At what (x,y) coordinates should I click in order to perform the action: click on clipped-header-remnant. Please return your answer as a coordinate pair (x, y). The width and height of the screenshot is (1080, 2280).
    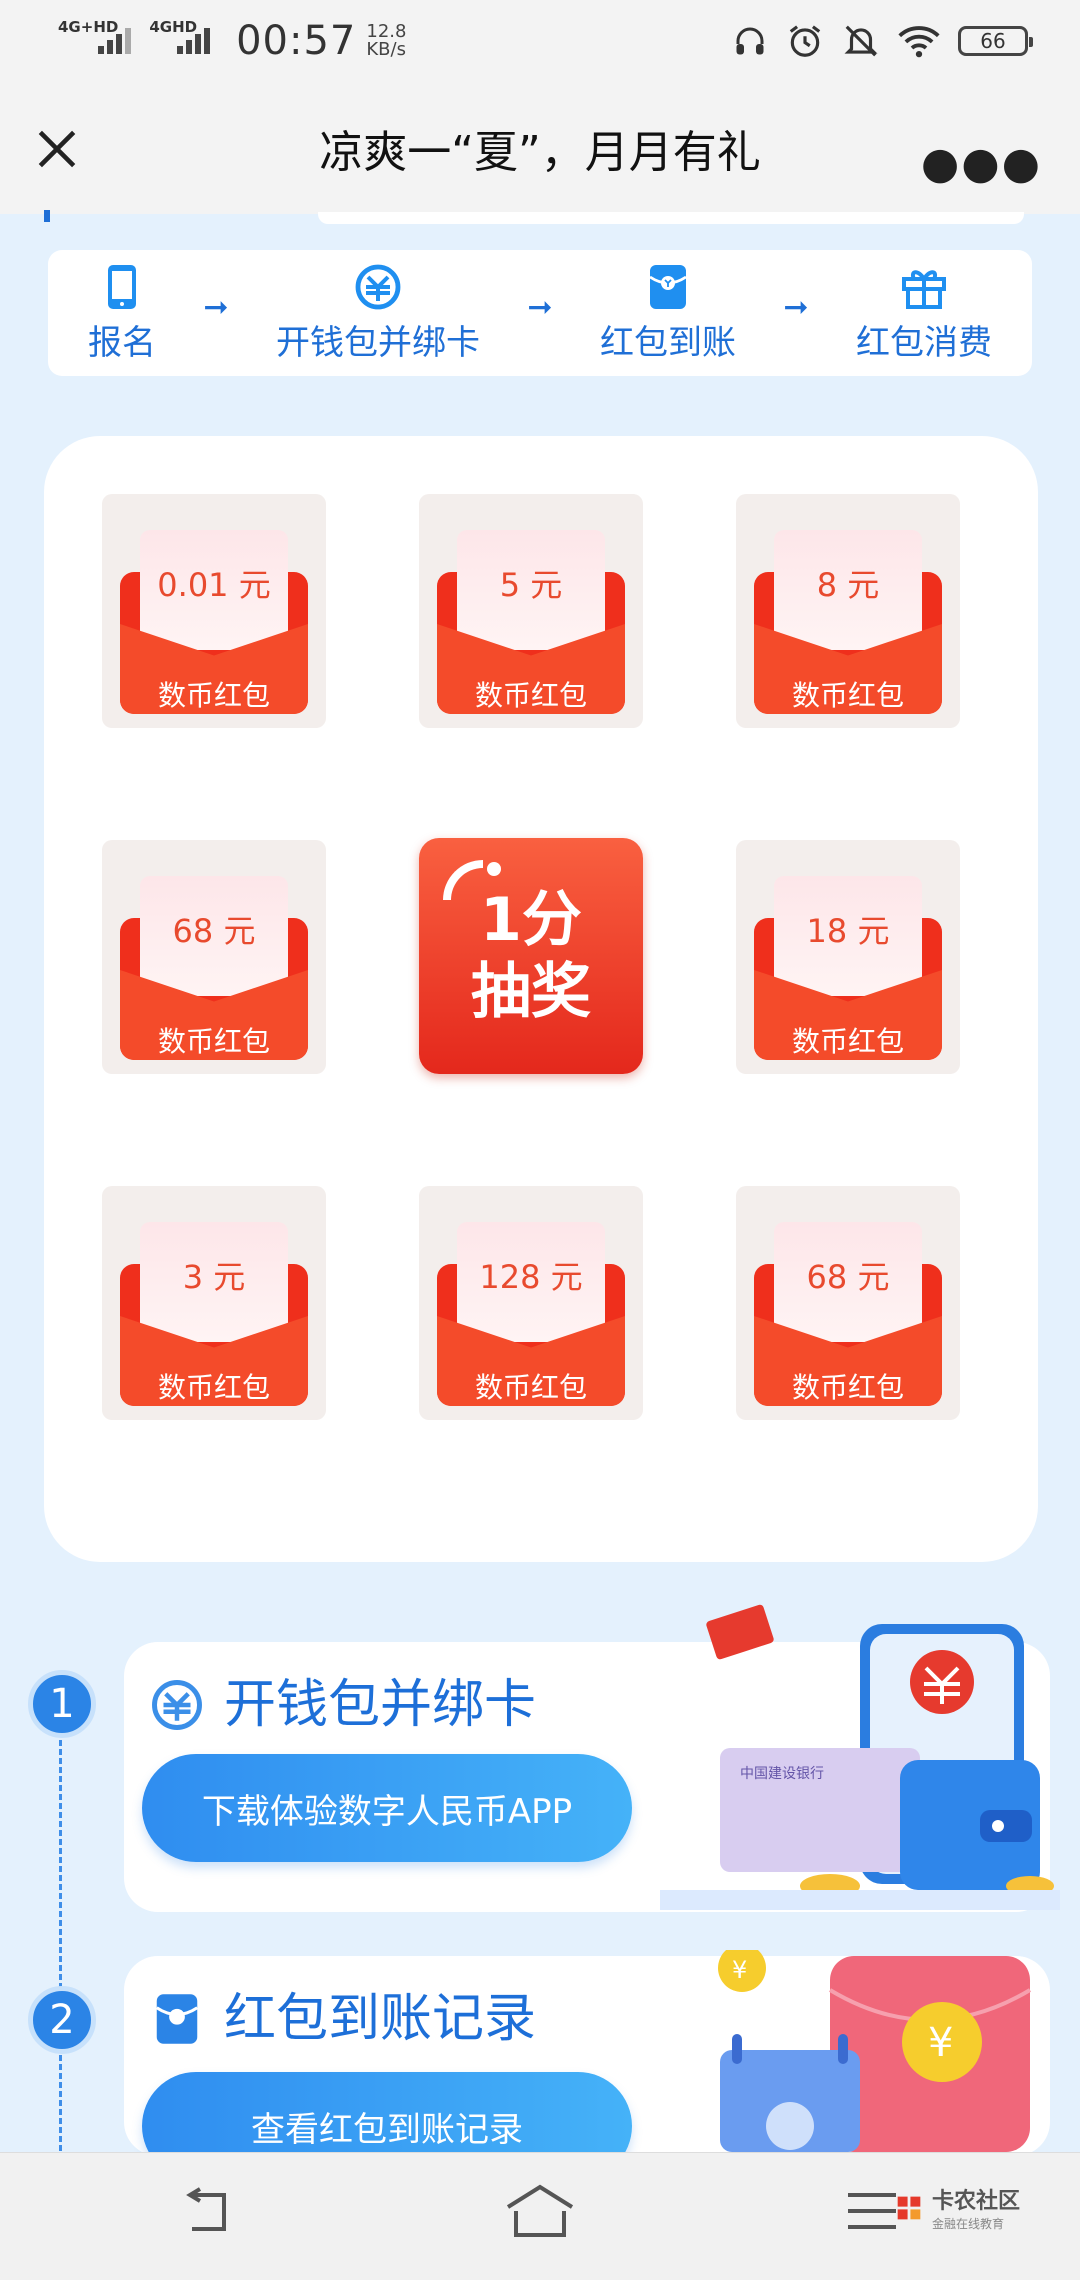
    Looking at the image, I should click on (671, 218).